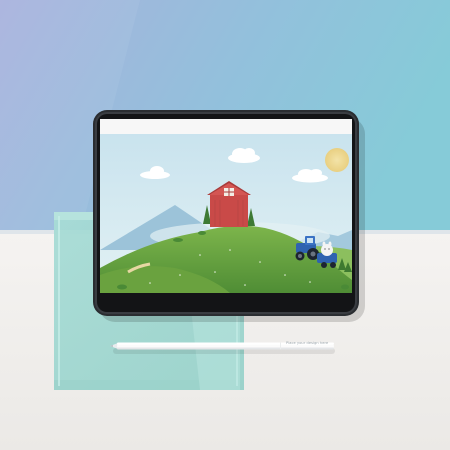 The height and width of the screenshot is (450, 450). I want to click on sun-icon, so click(337, 160).